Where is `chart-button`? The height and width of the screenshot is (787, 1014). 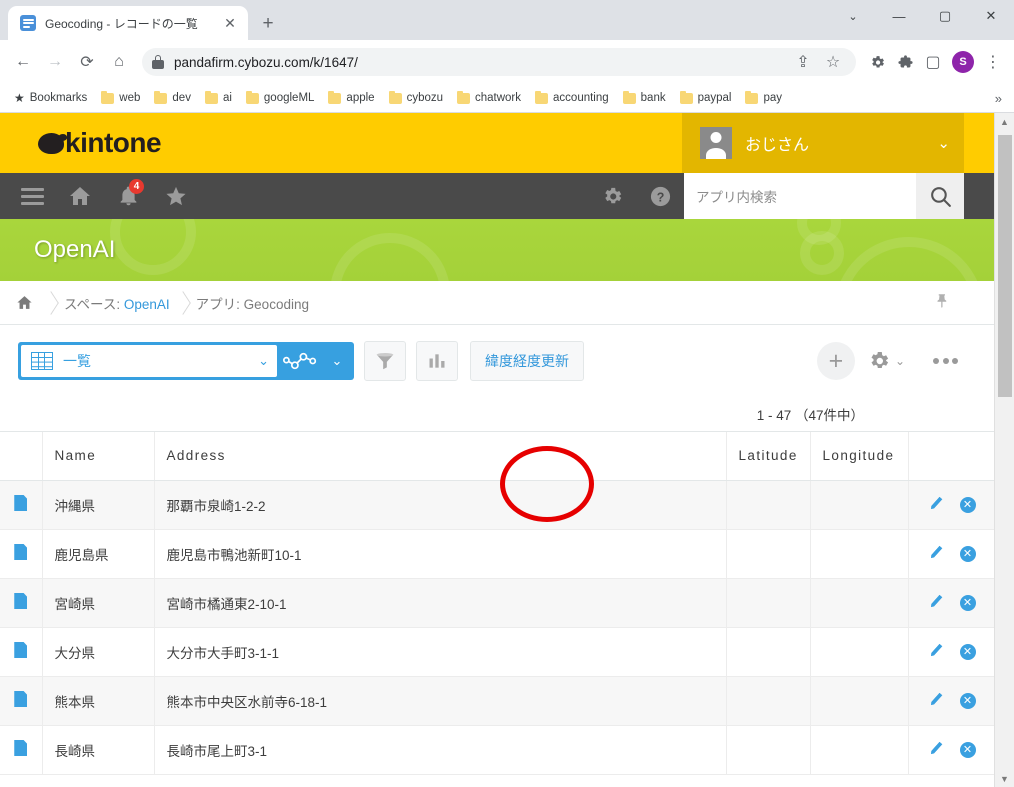
chart-button is located at coordinates (437, 361).